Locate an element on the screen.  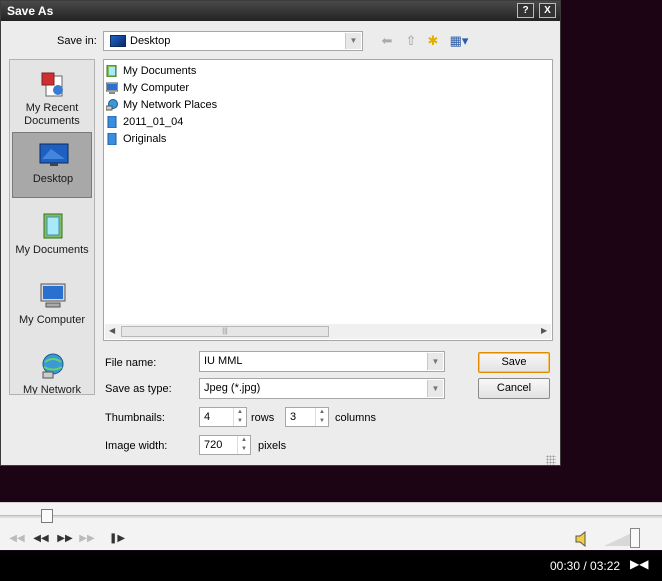
place-my-computer: My Computer is located at coordinates (52, 307).